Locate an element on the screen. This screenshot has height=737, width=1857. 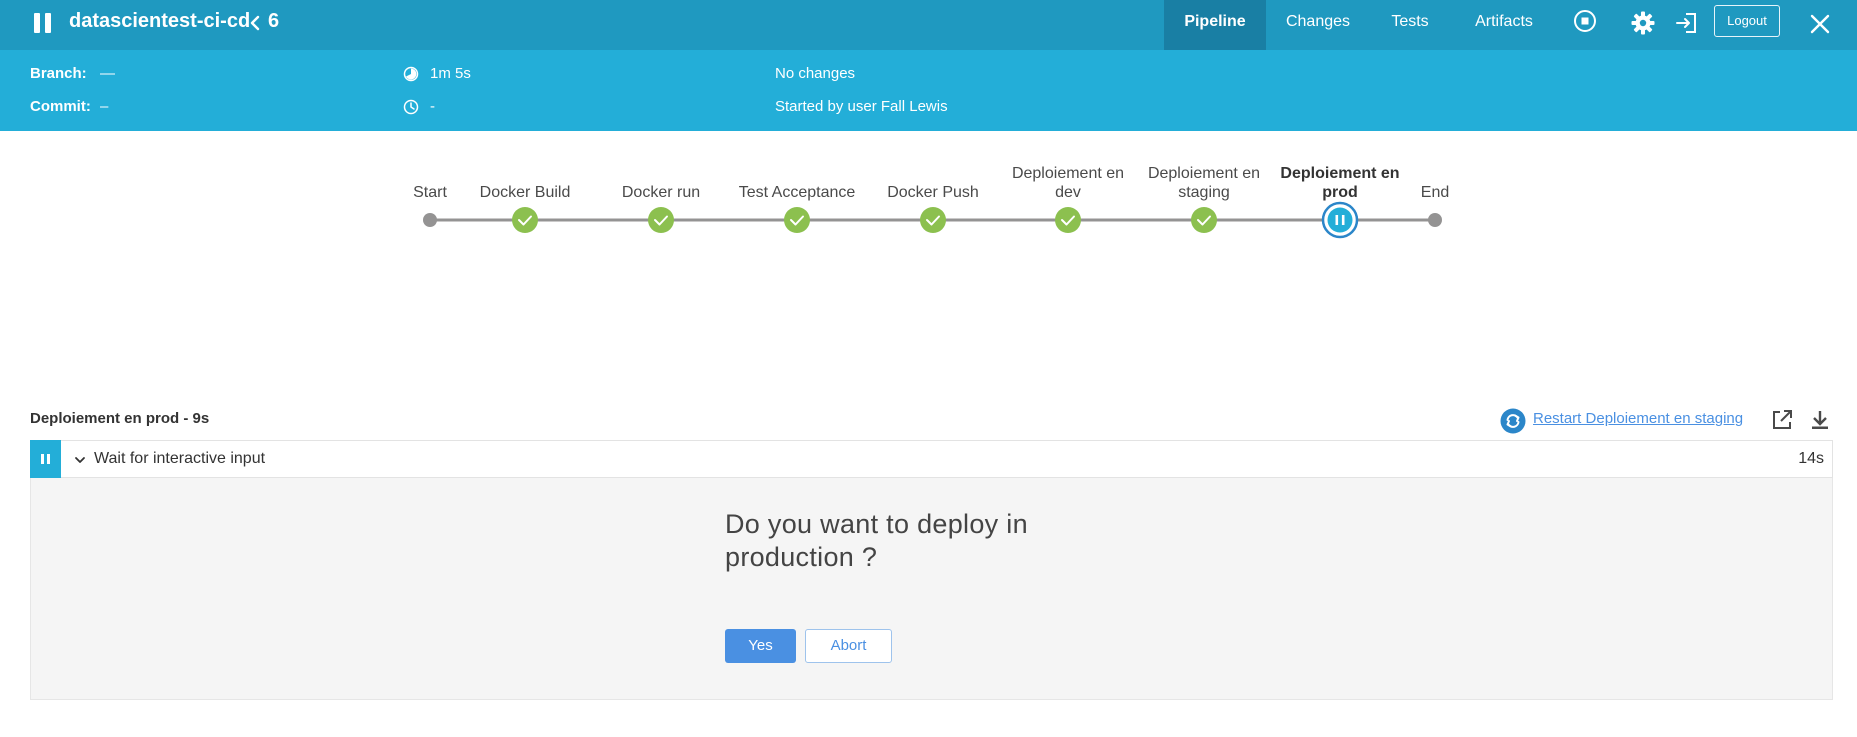
step-duration: 14s is located at coordinates (1811, 458).